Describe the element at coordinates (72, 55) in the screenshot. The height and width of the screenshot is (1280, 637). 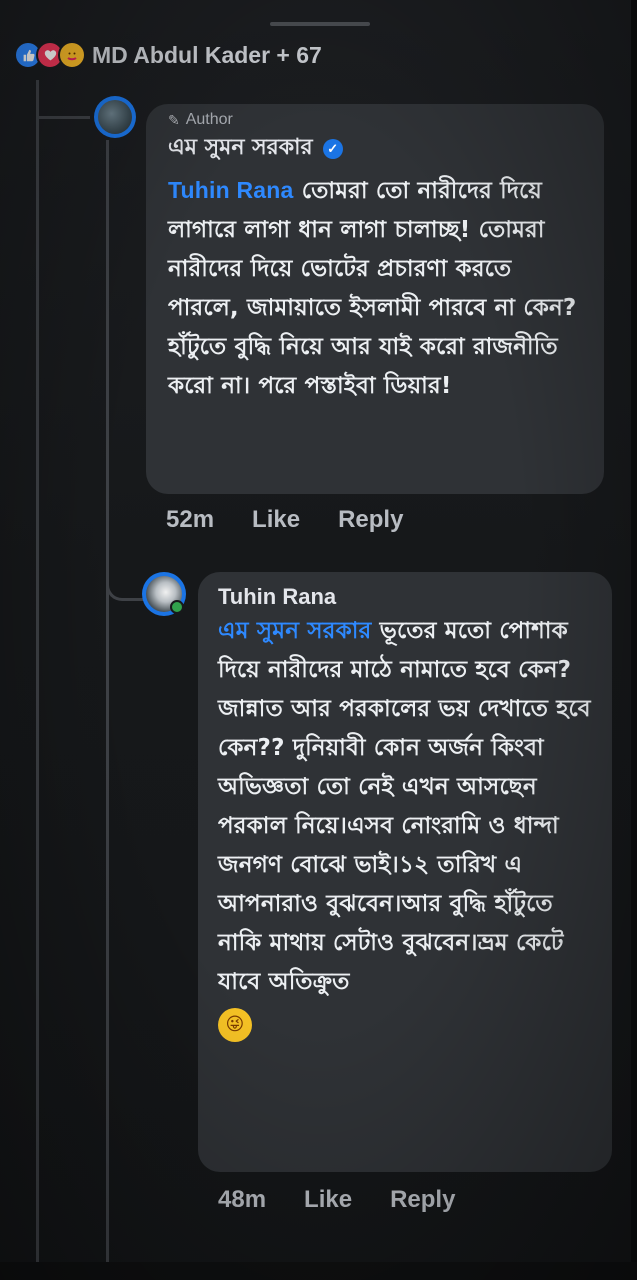
I see `care-icon` at that location.